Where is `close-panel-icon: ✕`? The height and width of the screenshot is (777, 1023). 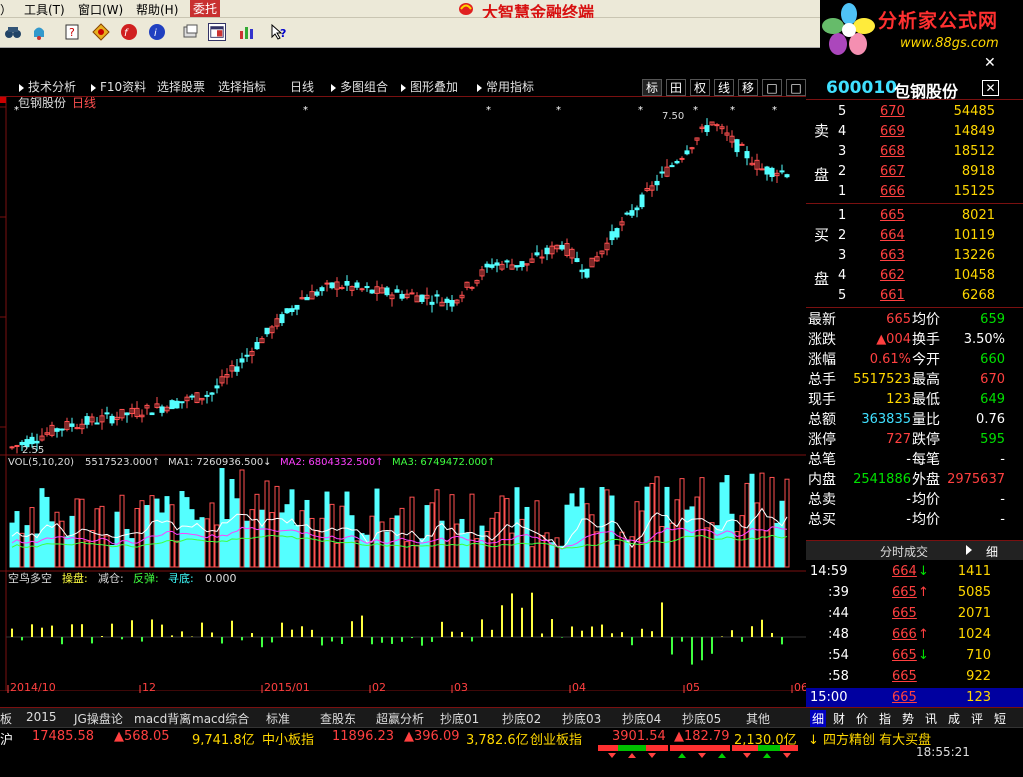 close-panel-icon: ✕ is located at coordinates (990, 88).